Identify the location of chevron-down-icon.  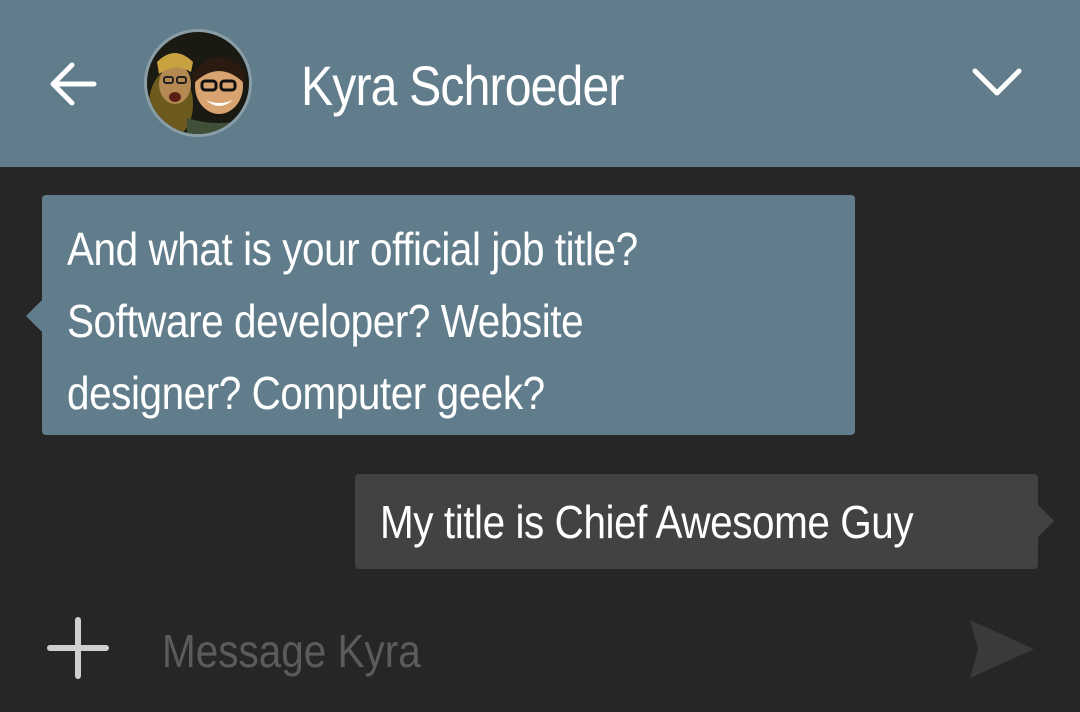
(997, 82).